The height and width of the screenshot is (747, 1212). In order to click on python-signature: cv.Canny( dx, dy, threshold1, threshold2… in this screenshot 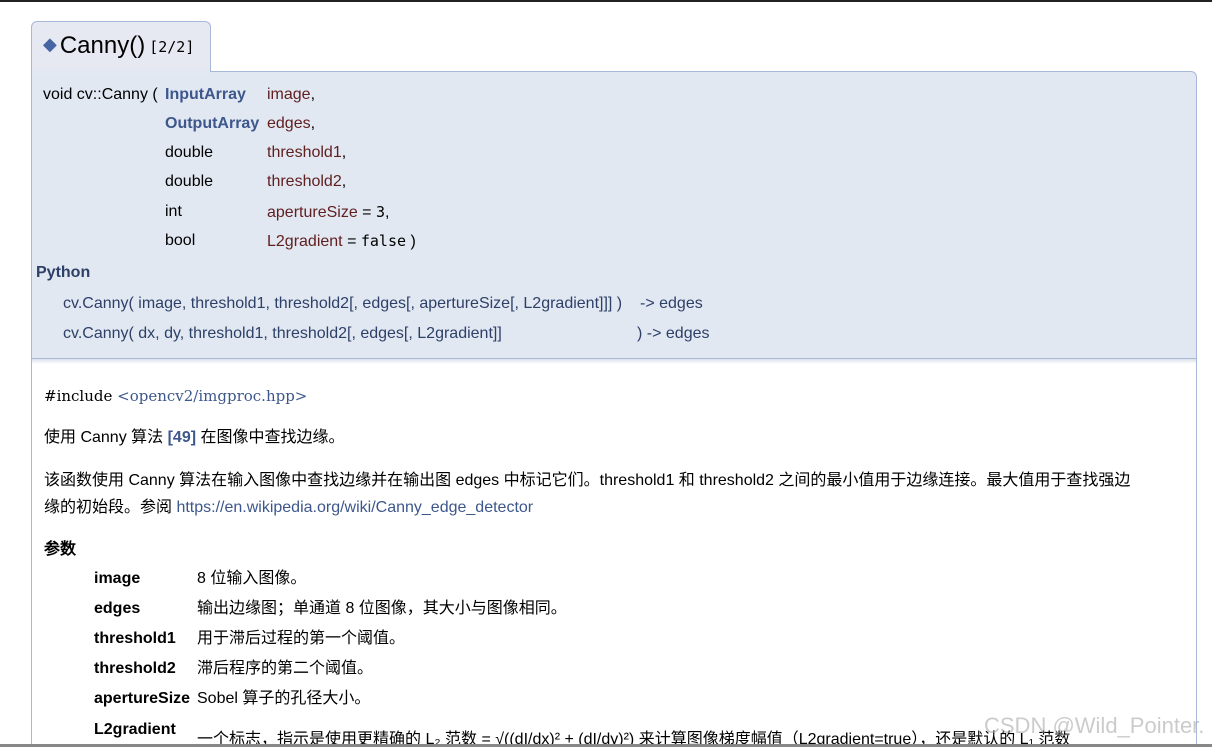, I will do `click(282, 333)`.